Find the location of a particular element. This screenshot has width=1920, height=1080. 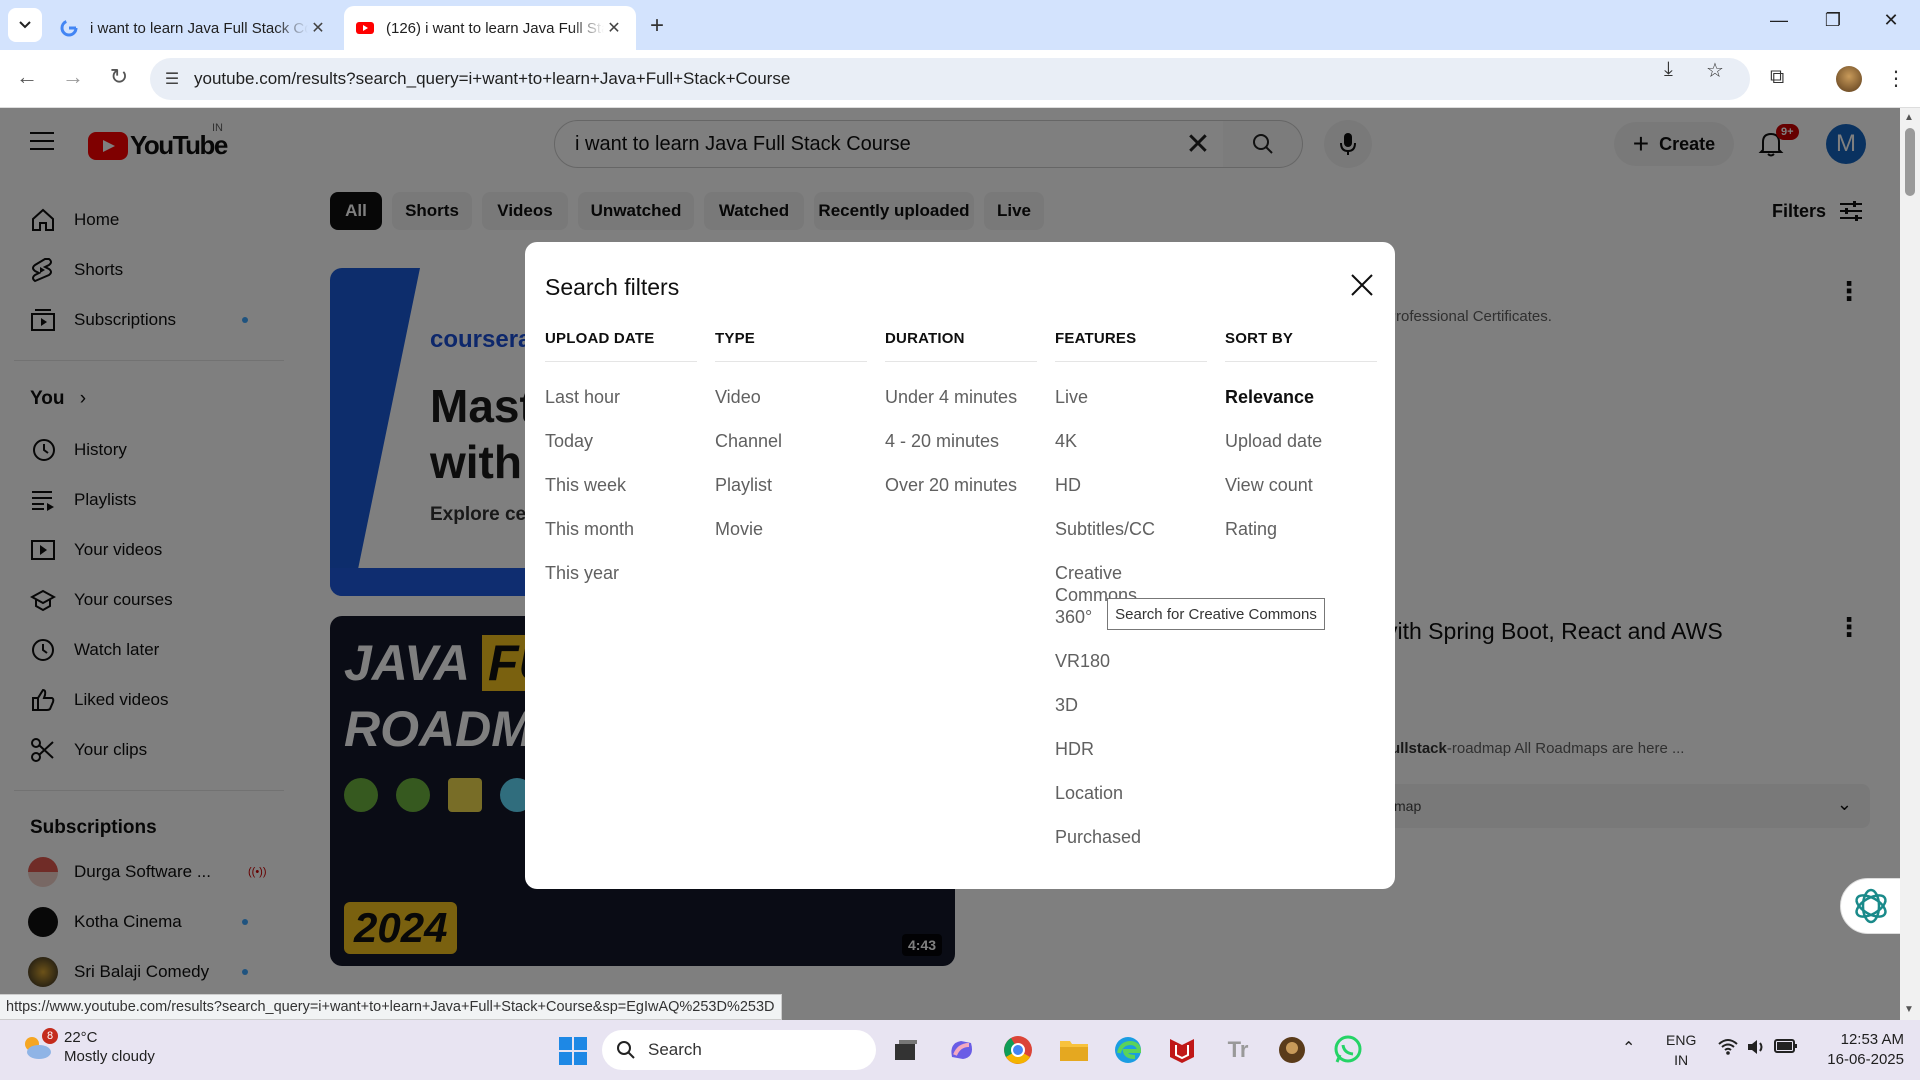

filter-column-heading: FEATURES is located at coordinates (1131, 346).